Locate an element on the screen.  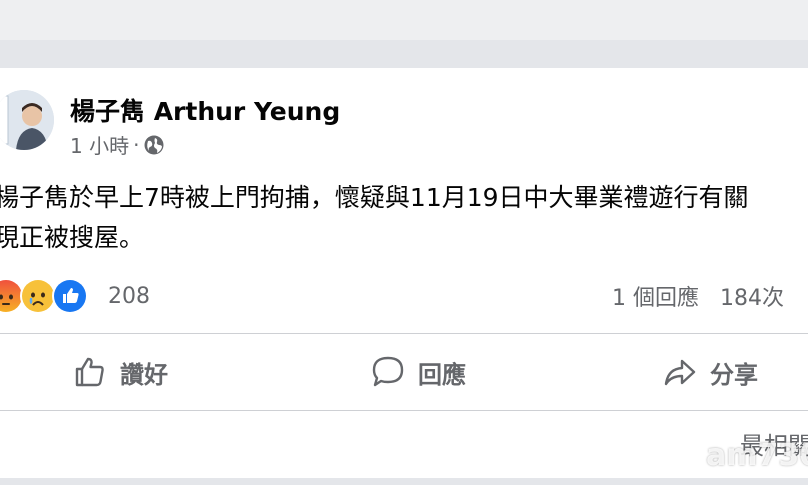
comment-icon is located at coordinates (388, 371).